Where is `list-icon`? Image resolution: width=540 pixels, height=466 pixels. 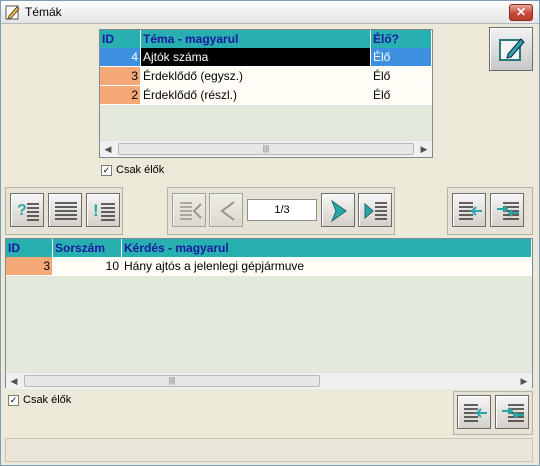
list-icon is located at coordinates (66, 211).